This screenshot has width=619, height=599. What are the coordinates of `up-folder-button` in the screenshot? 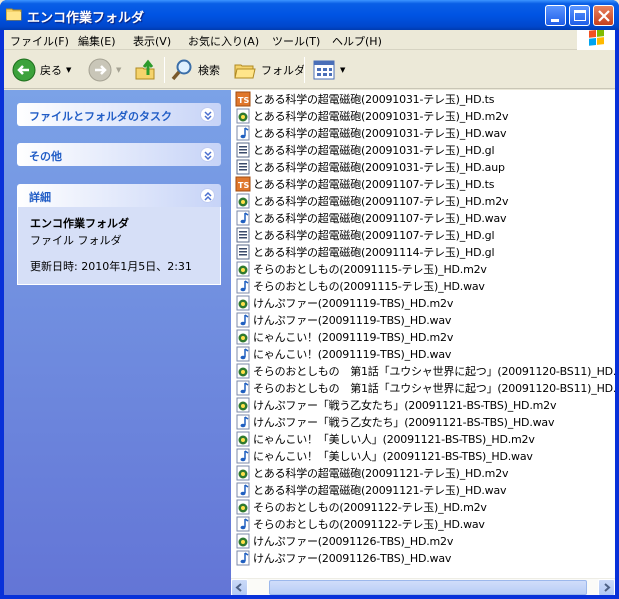 It's located at (146, 70).